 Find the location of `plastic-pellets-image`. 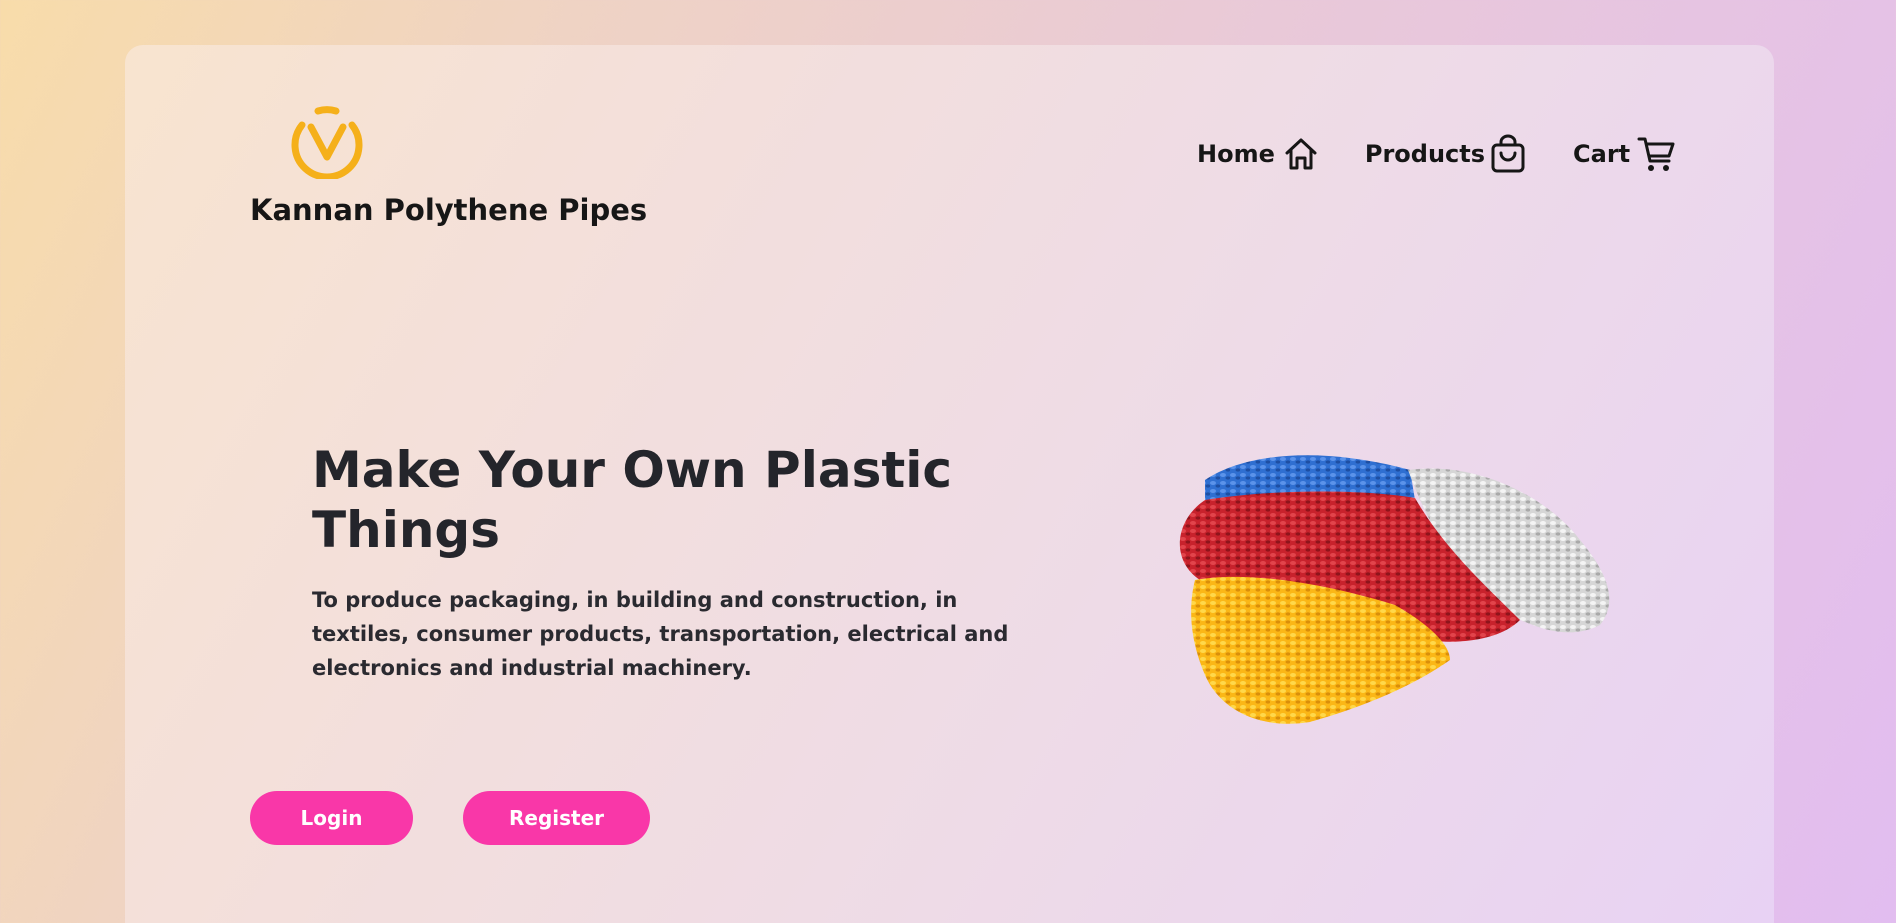

plastic-pellets-image is located at coordinates (1394, 589).